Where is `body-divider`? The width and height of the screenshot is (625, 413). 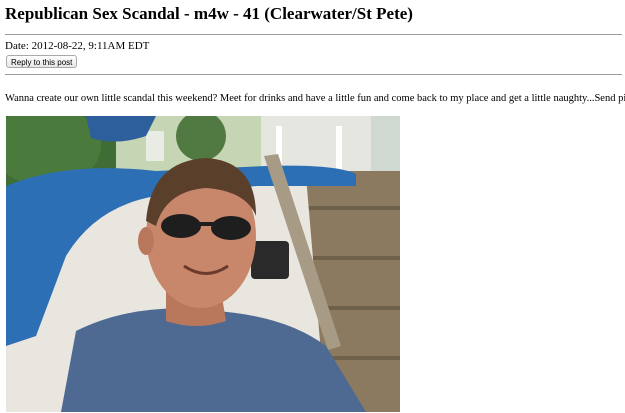 body-divider is located at coordinates (313, 74).